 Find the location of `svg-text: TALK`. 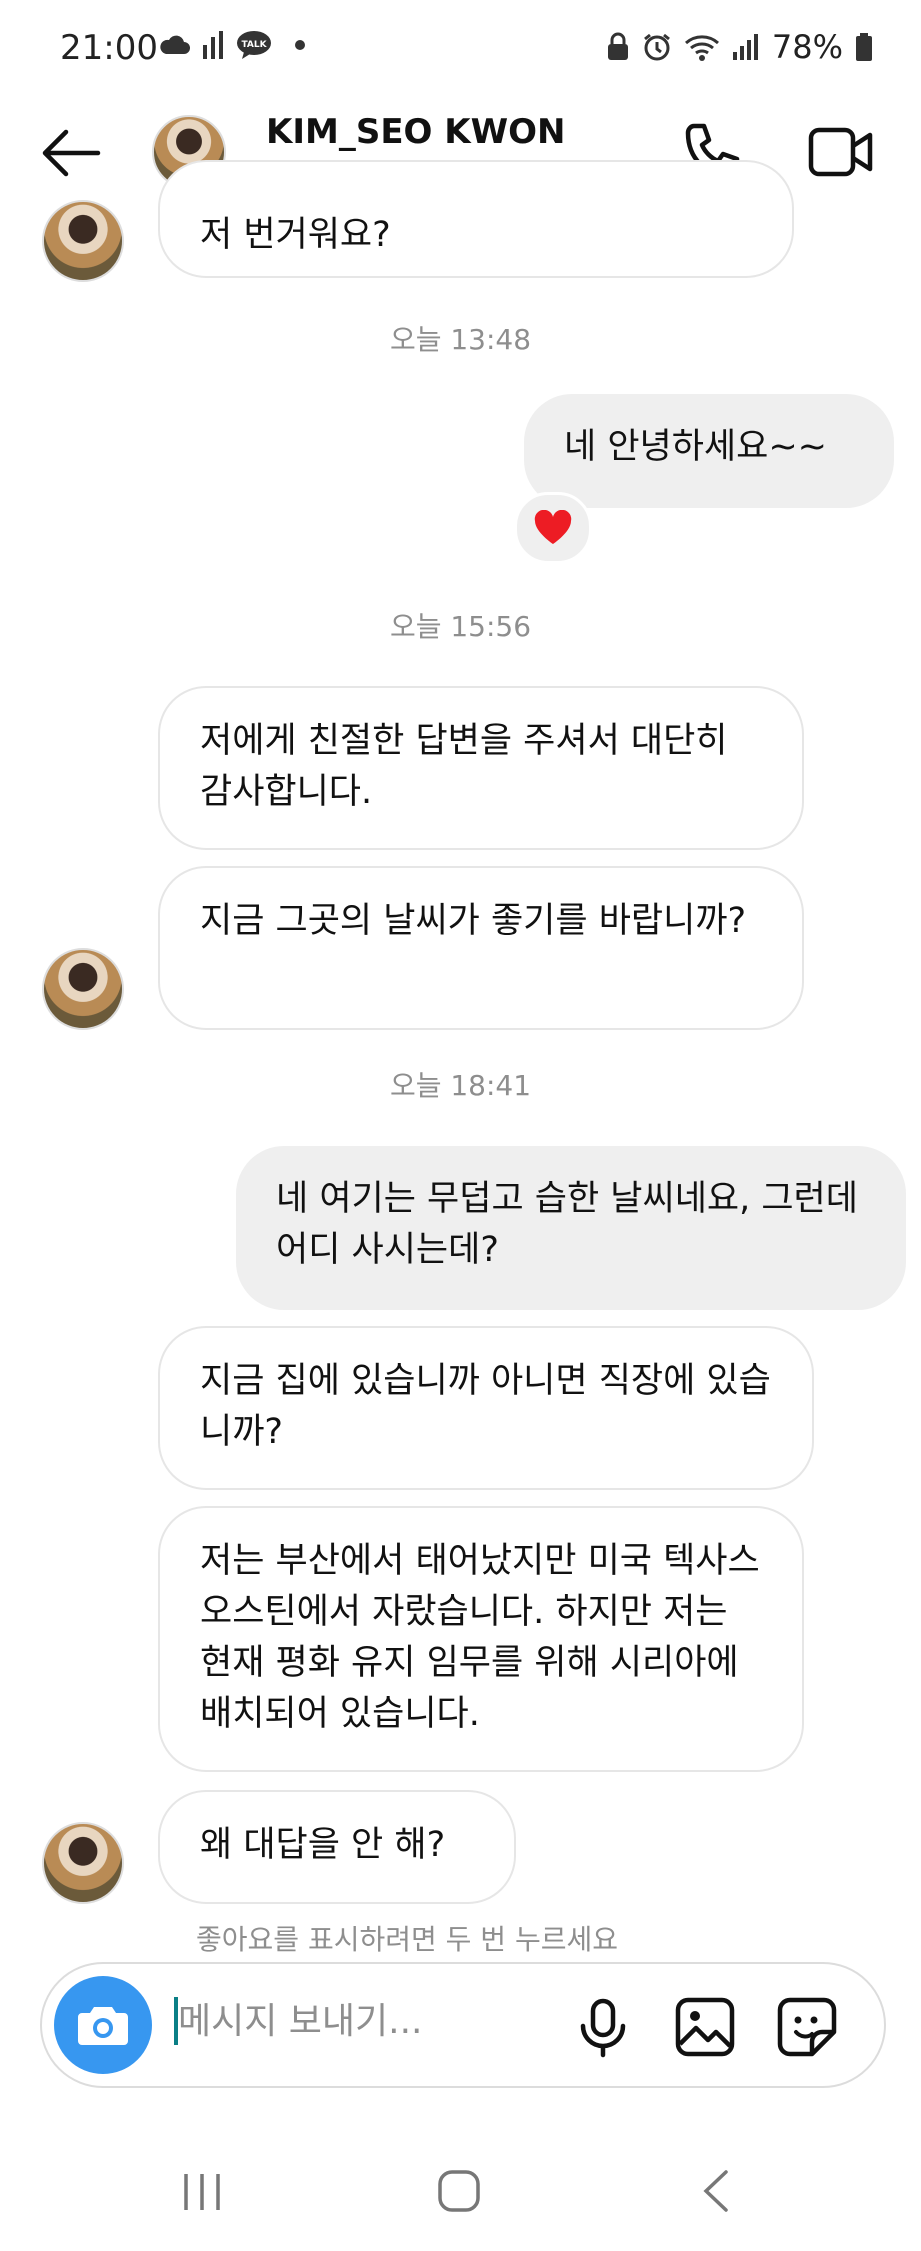

svg-text: TALK is located at coordinates (254, 45).